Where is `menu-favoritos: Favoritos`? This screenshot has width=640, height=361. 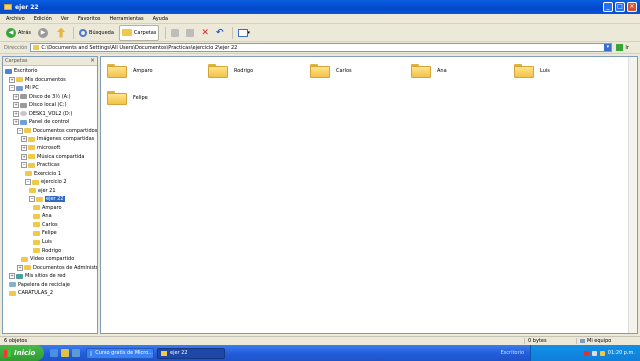 menu-favoritos: Favoritos is located at coordinates (89, 19).